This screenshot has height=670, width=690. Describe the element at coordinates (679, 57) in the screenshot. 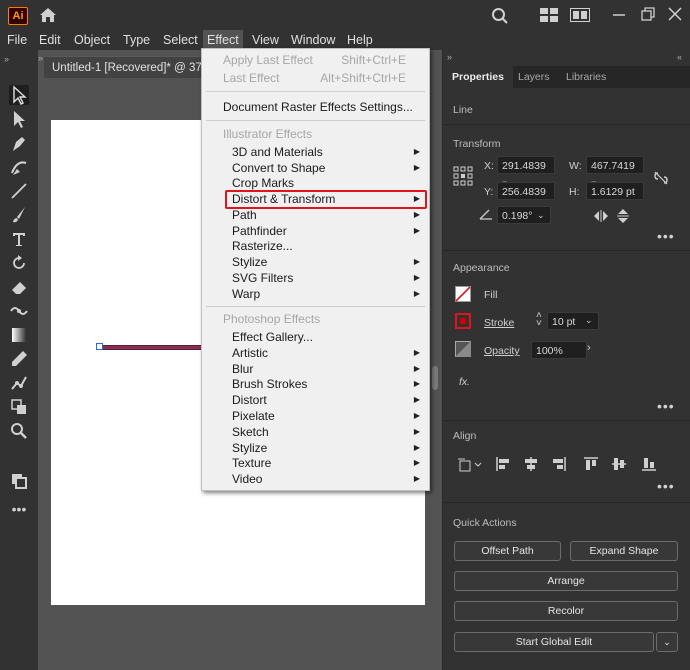

I see `panel-collapse-right-icon: «` at that location.